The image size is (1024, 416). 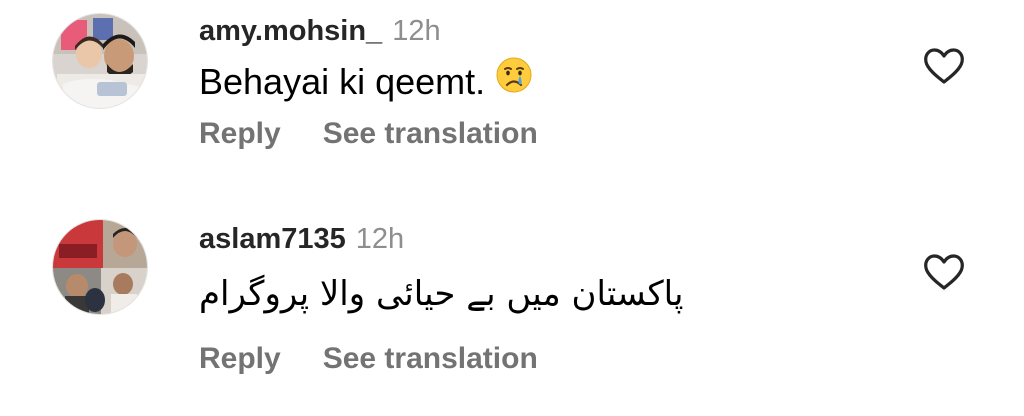 I want to click on username: amy.mohsin_, so click(x=290, y=31).